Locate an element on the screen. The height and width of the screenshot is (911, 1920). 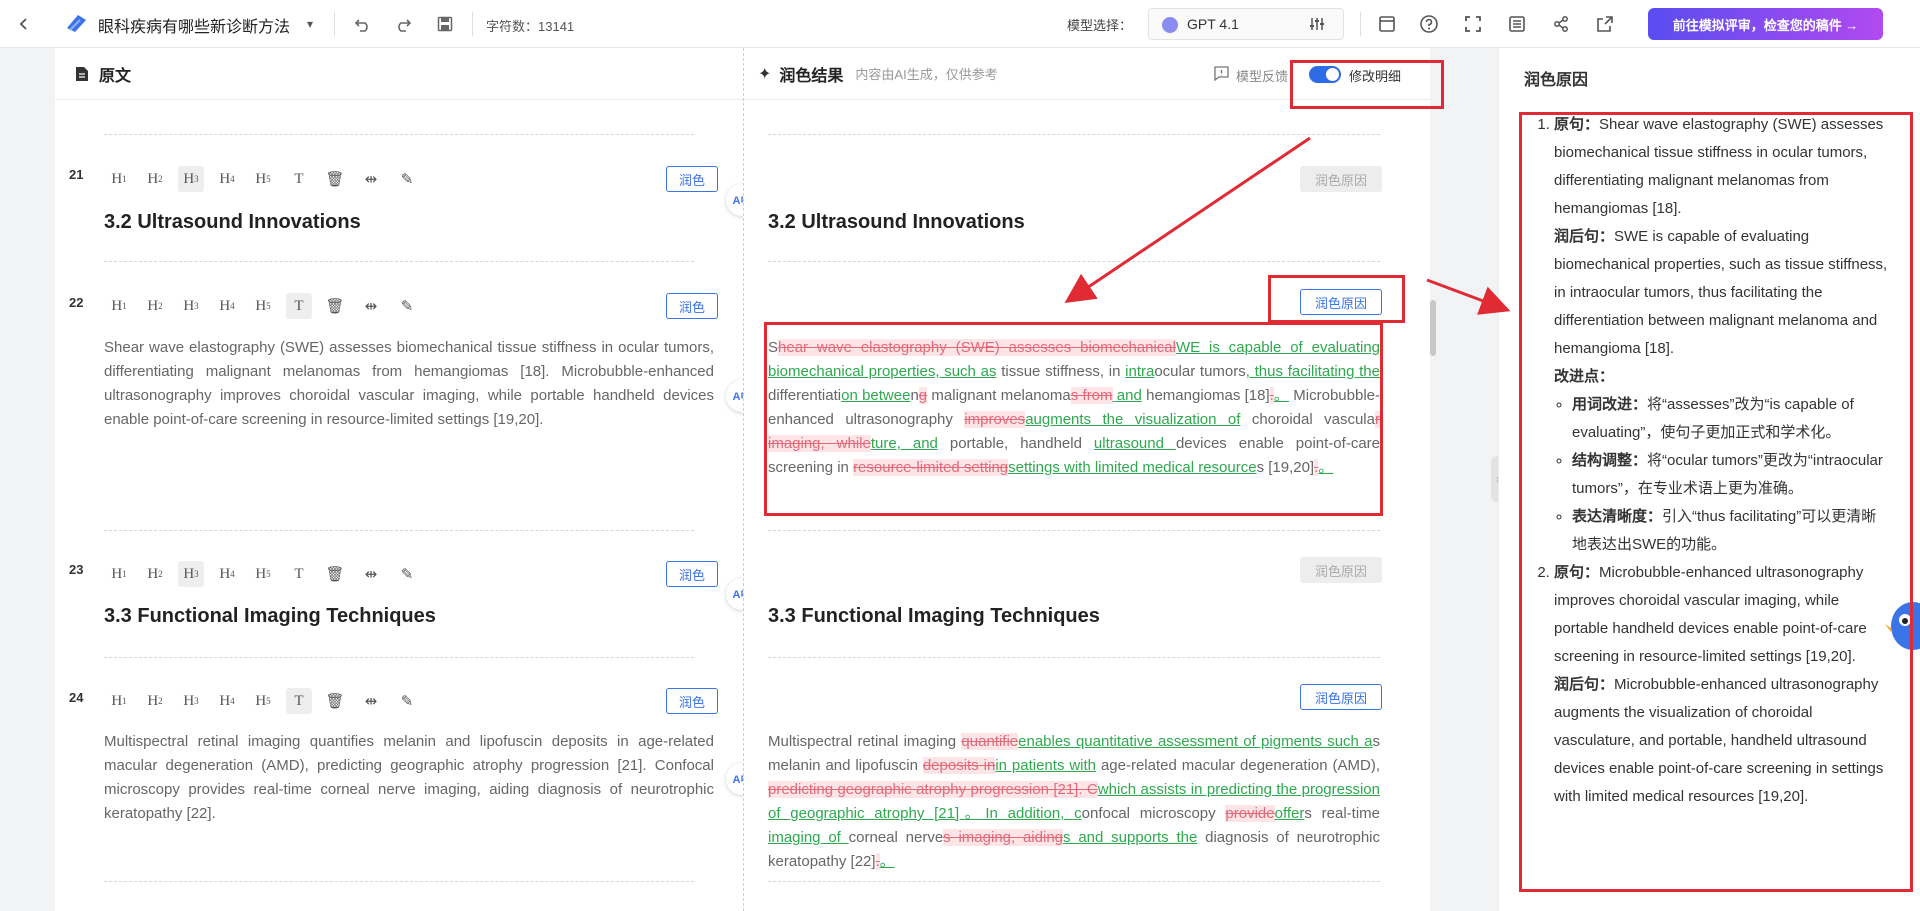
orig-label: 原句： is located at coordinates (1577, 124).